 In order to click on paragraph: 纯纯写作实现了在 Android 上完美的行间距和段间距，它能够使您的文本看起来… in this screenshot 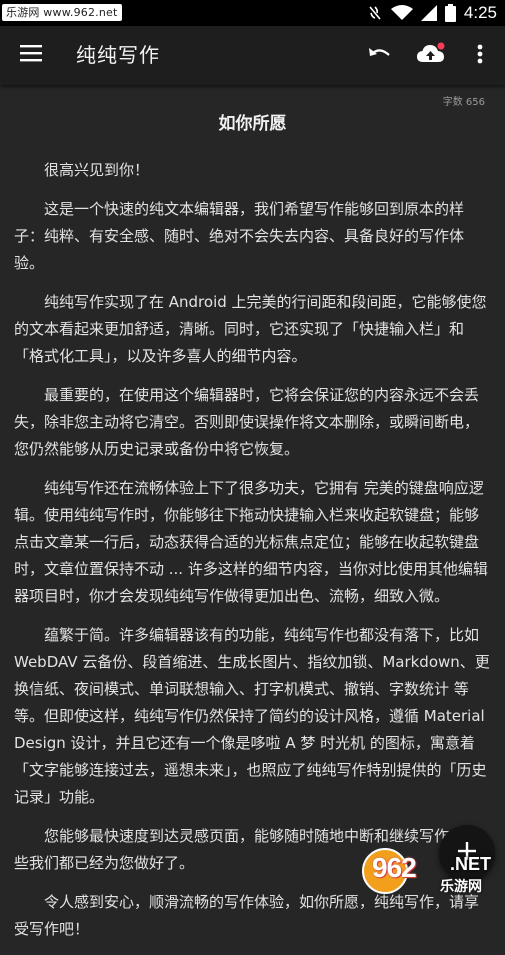, I will do `click(253, 329)`.